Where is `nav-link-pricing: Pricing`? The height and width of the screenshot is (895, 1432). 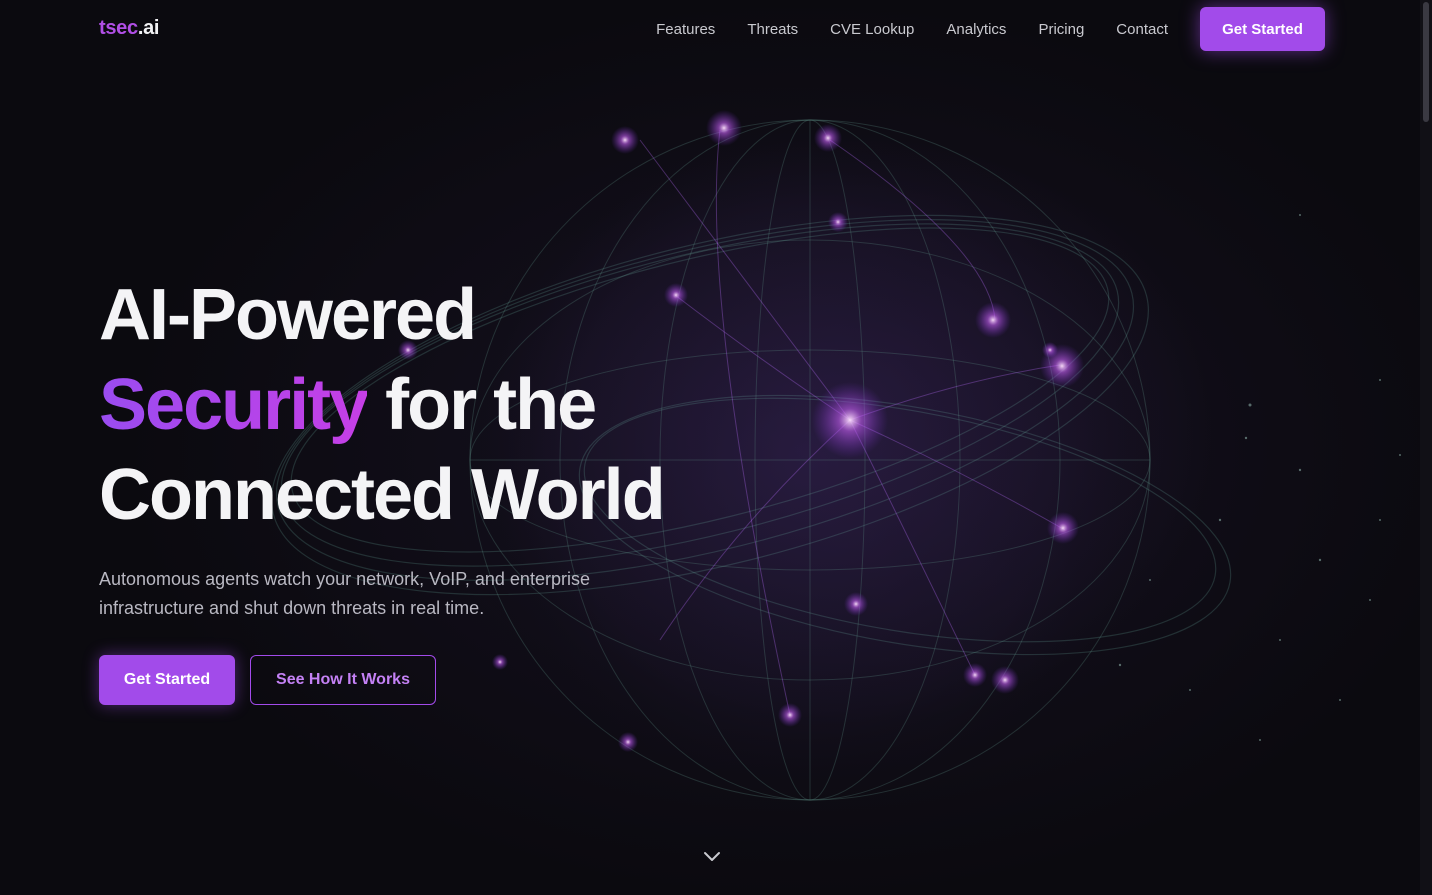 nav-link-pricing: Pricing is located at coordinates (1061, 29).